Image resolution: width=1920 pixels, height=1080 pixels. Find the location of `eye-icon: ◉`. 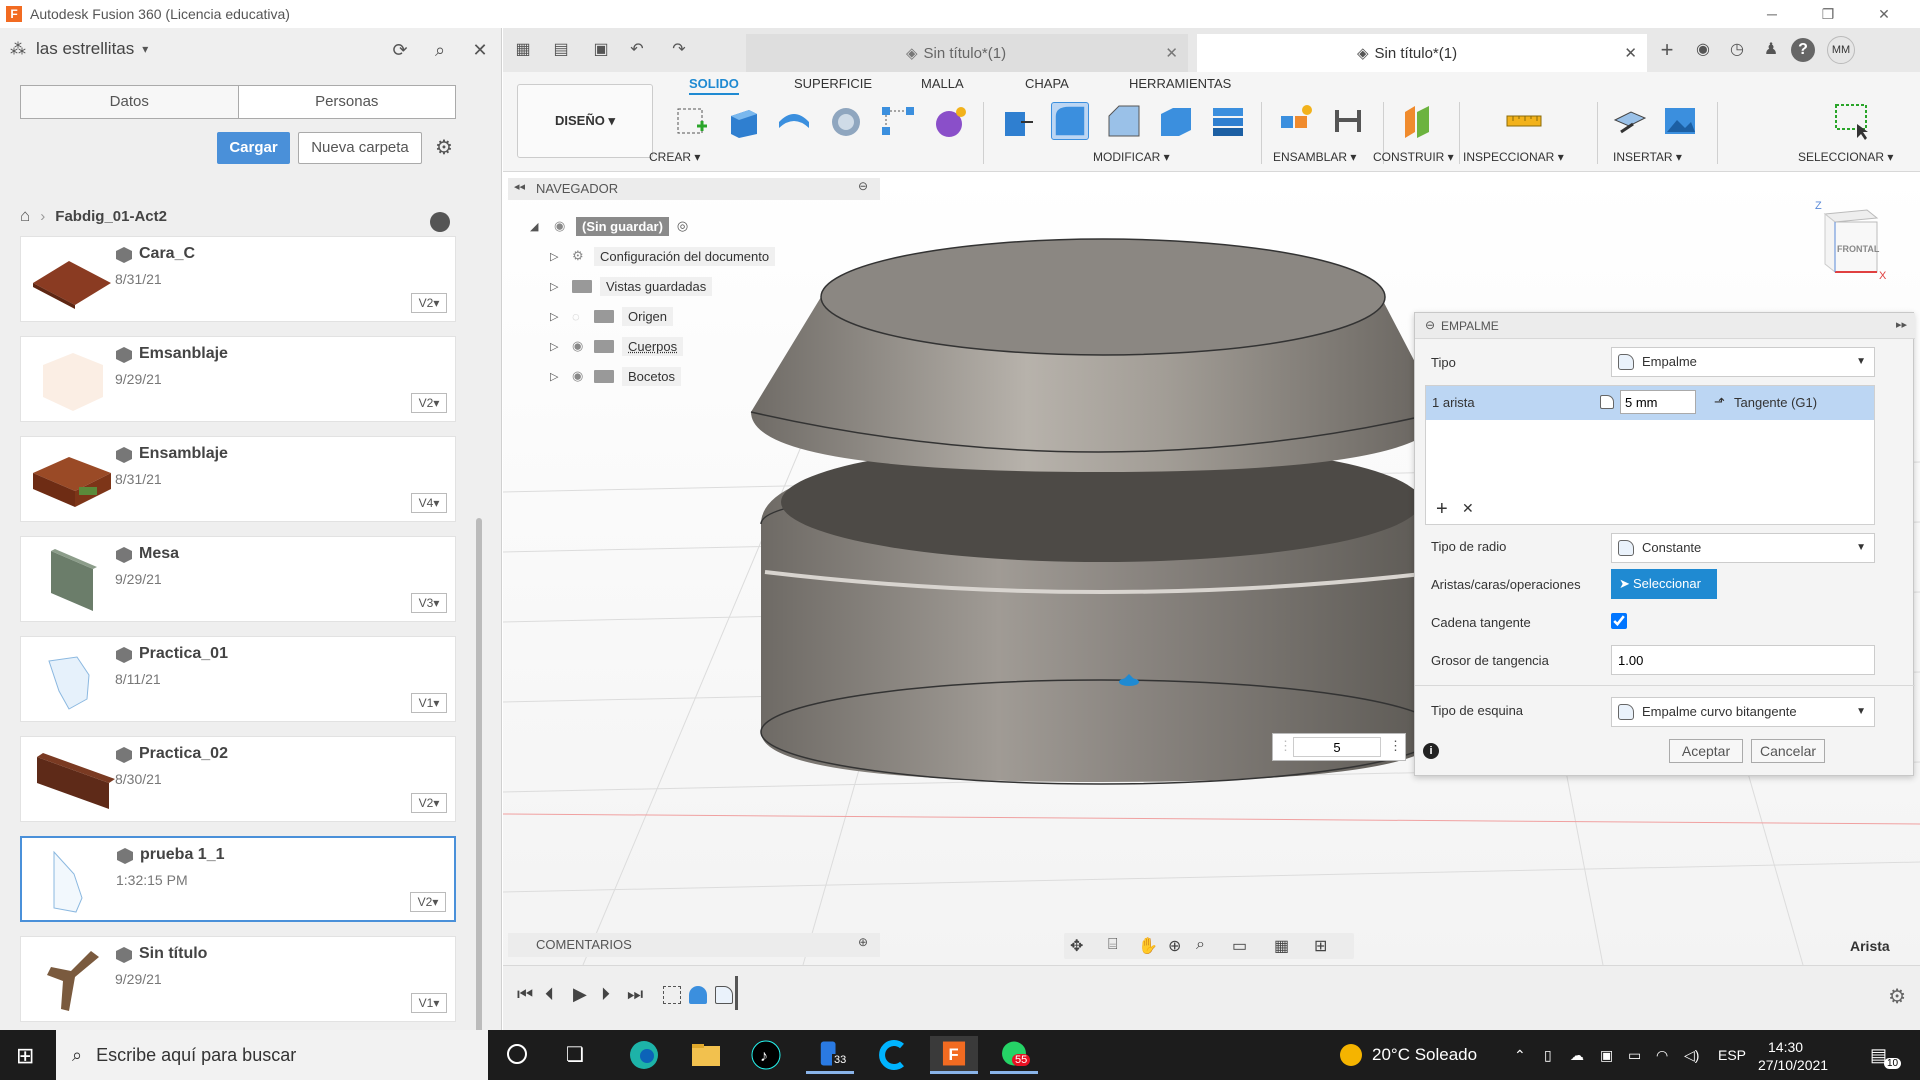

eye-icon: ◉ is located at coordinates (565, 226).